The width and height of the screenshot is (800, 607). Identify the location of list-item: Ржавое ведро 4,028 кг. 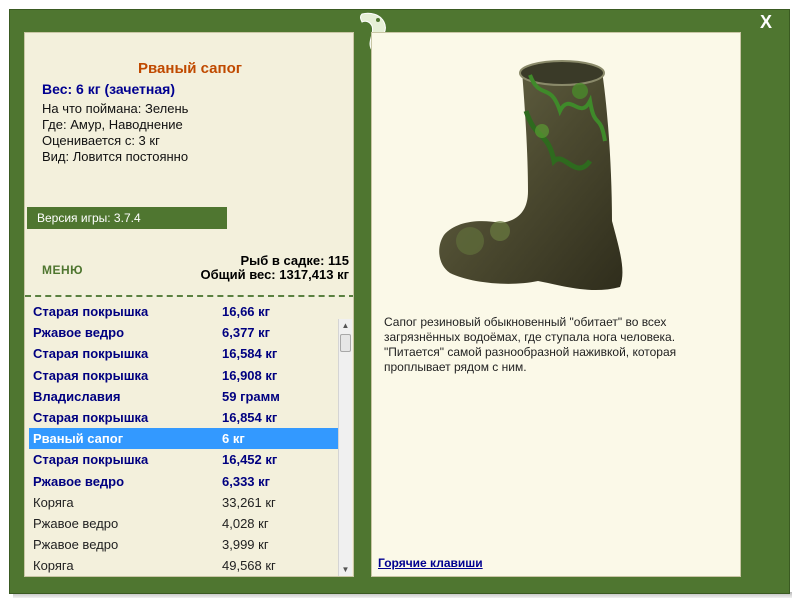
(185, 523).